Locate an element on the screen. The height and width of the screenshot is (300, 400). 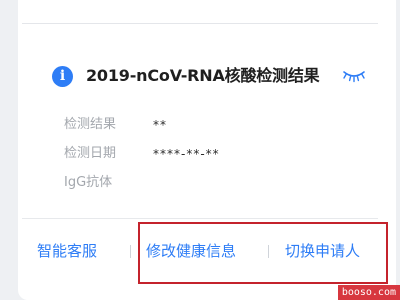
eye-closed-icon is located at coordinates (354, 76).